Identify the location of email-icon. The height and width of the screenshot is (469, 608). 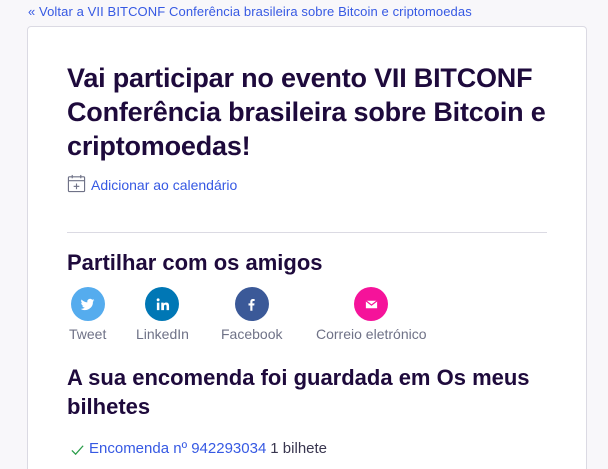
(371, 304).